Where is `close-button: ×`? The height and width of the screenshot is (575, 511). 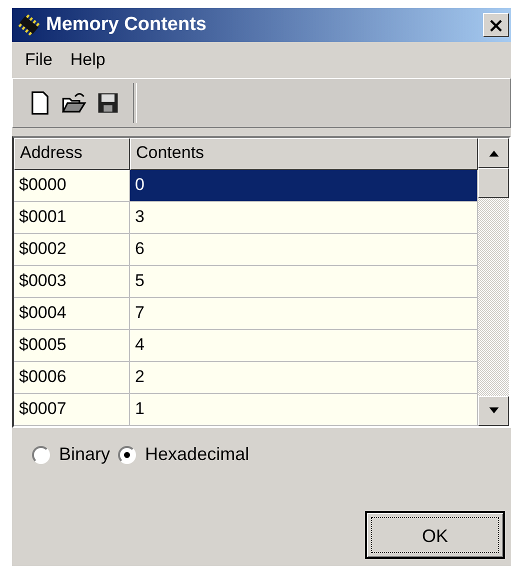 close-button: × is located at coordinates (496, 25).